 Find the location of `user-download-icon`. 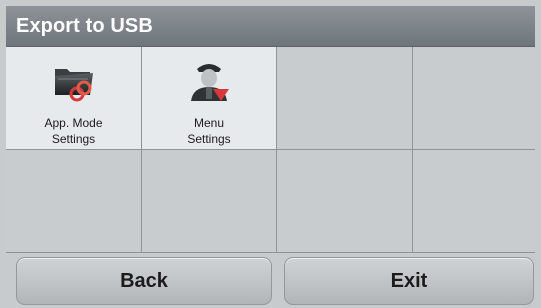

user-download-icon is located at coordinates (209, 81).